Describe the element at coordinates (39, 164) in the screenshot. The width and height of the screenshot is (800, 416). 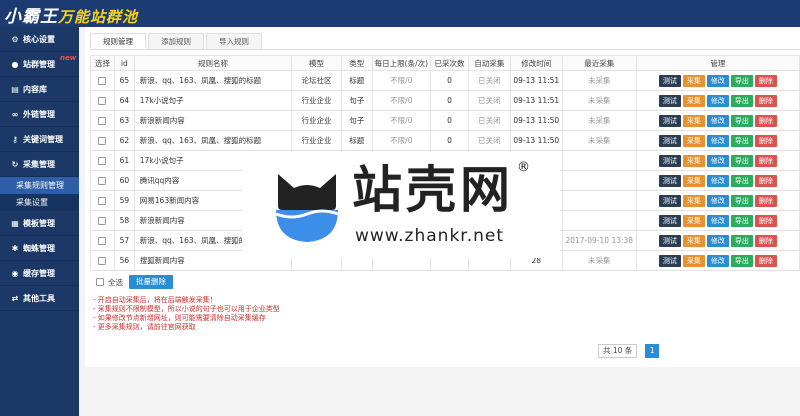
I see `sidebar-item-collection: ↻ 采集管理` at that location.